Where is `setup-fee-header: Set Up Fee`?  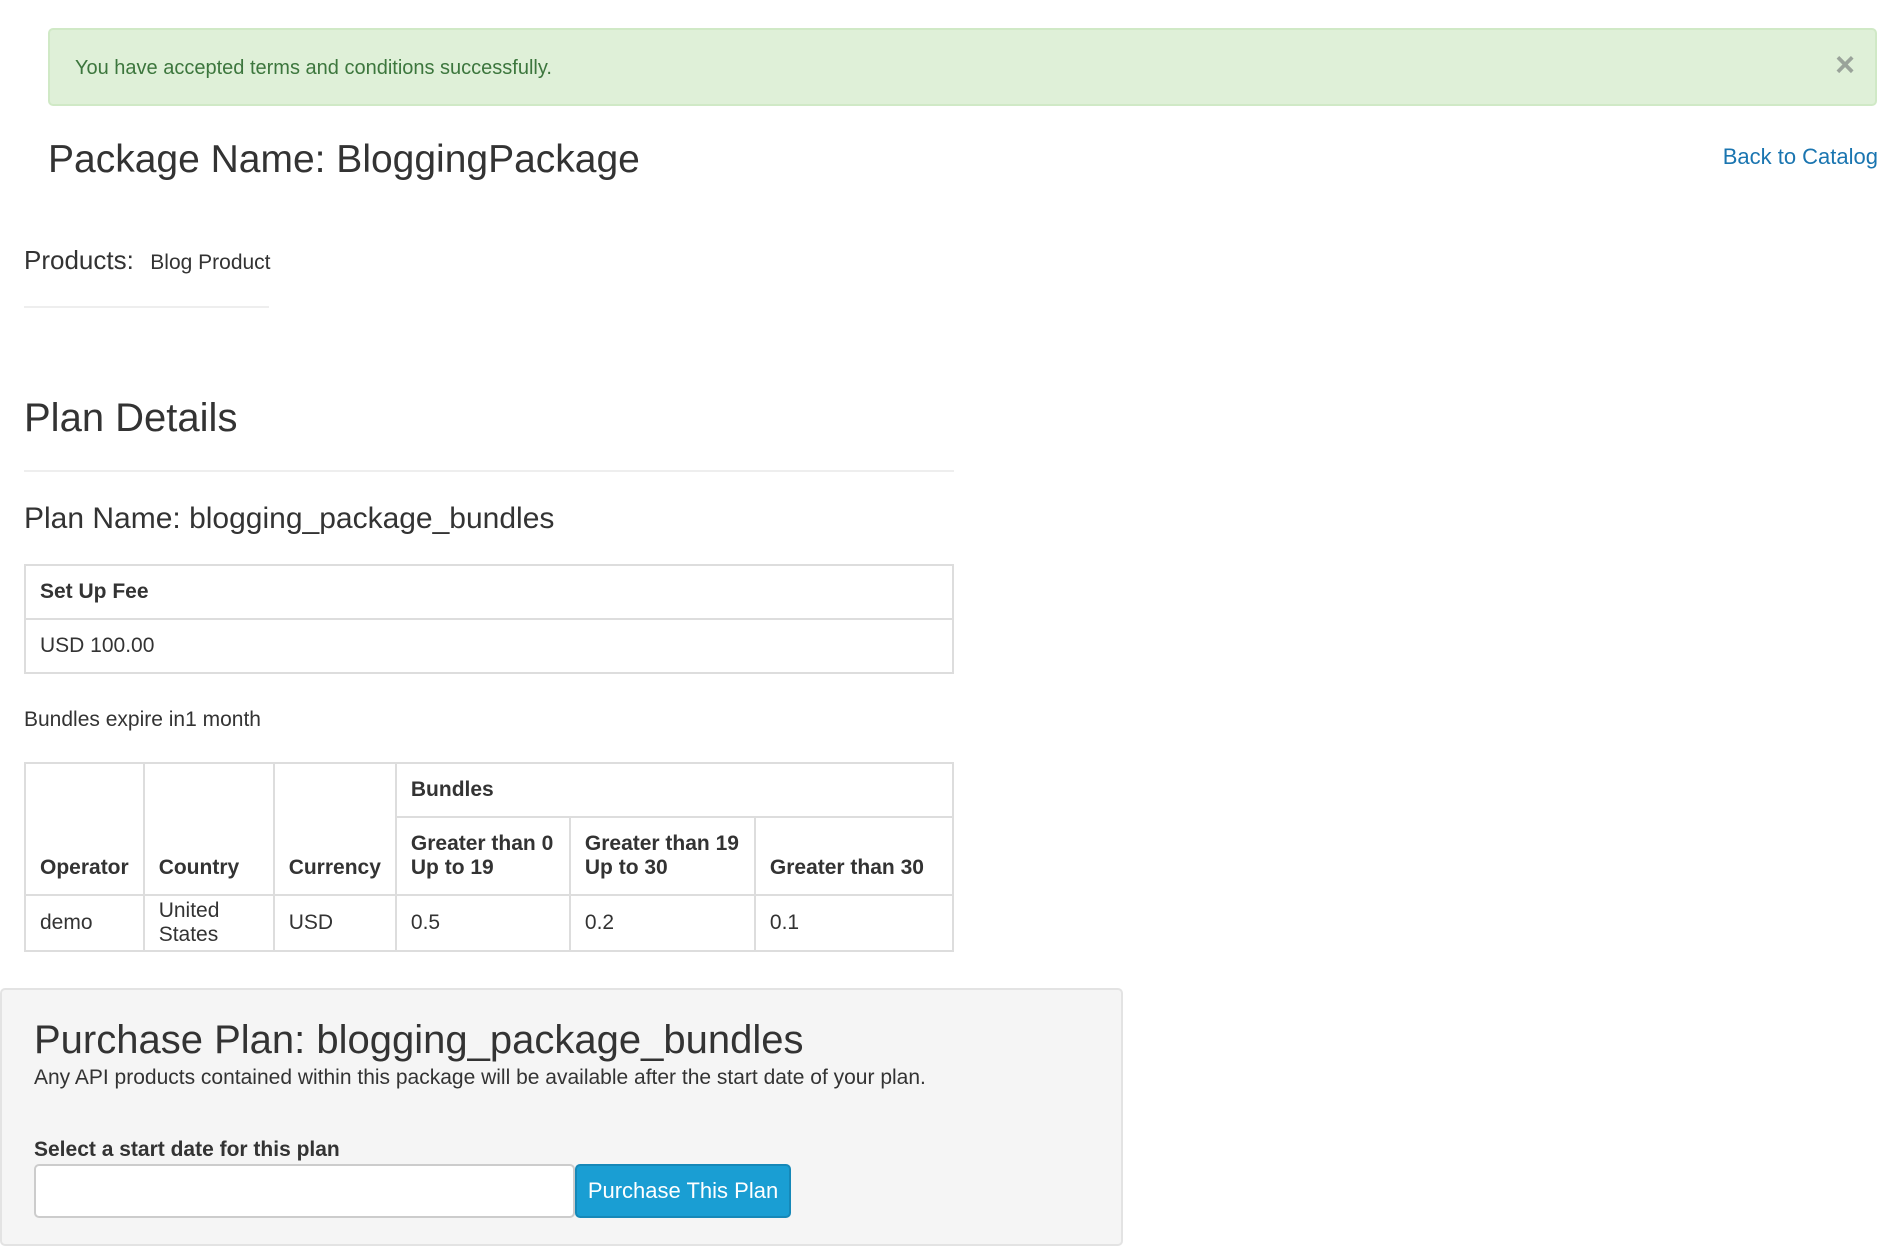 setup-fee-header: Set Up Fee is located at coordinates (489, 592).